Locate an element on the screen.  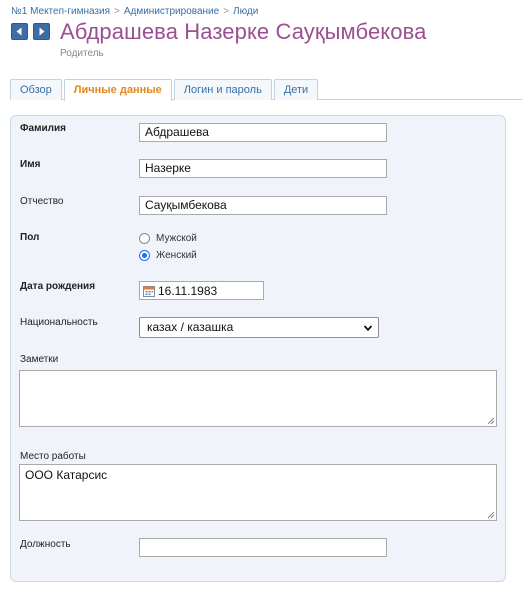
position-field is located at coordinates (263, 547).